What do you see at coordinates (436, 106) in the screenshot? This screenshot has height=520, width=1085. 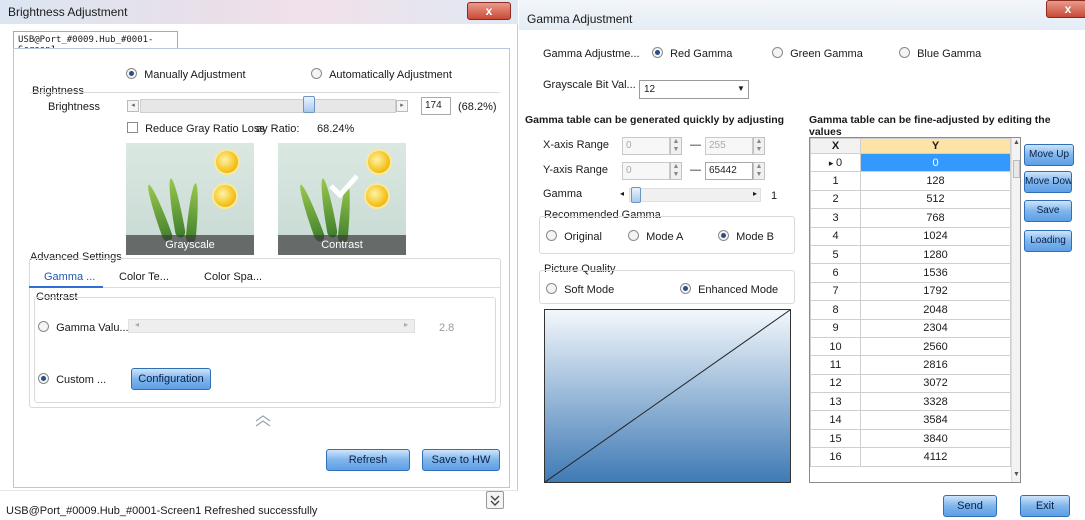 I see `brightness-value-input: 174` at bounding box center [436, 106].